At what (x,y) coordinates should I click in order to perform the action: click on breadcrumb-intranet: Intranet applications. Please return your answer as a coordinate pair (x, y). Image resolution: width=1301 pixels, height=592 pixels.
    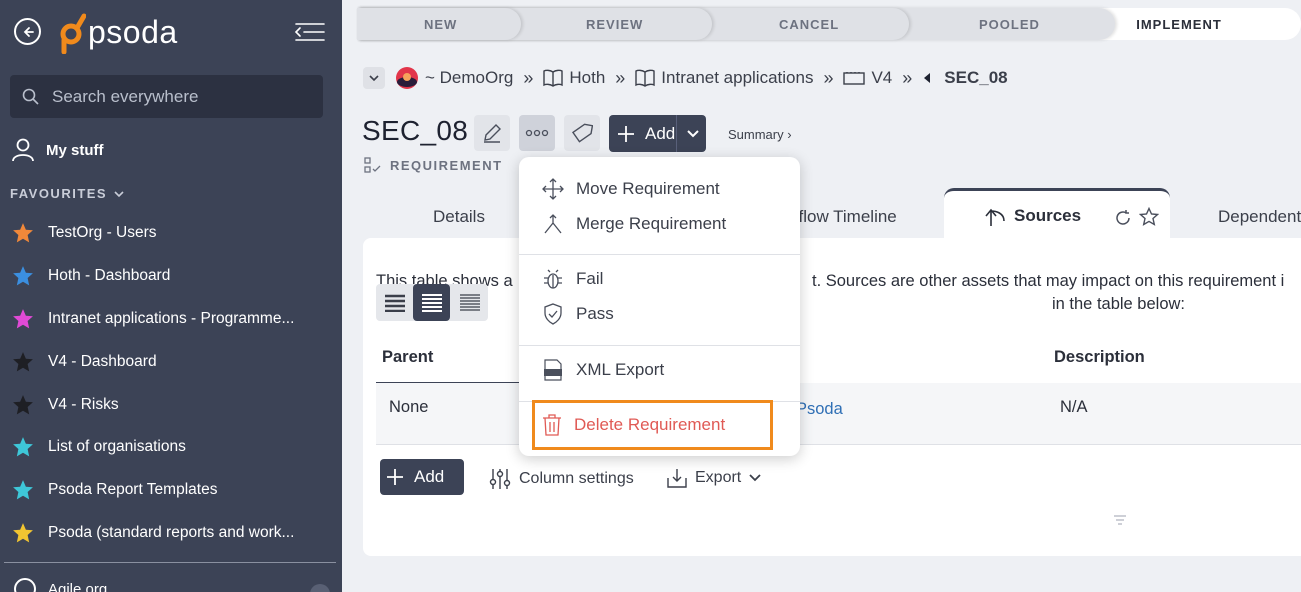
    Looking at the image, I should click on (724, 78).